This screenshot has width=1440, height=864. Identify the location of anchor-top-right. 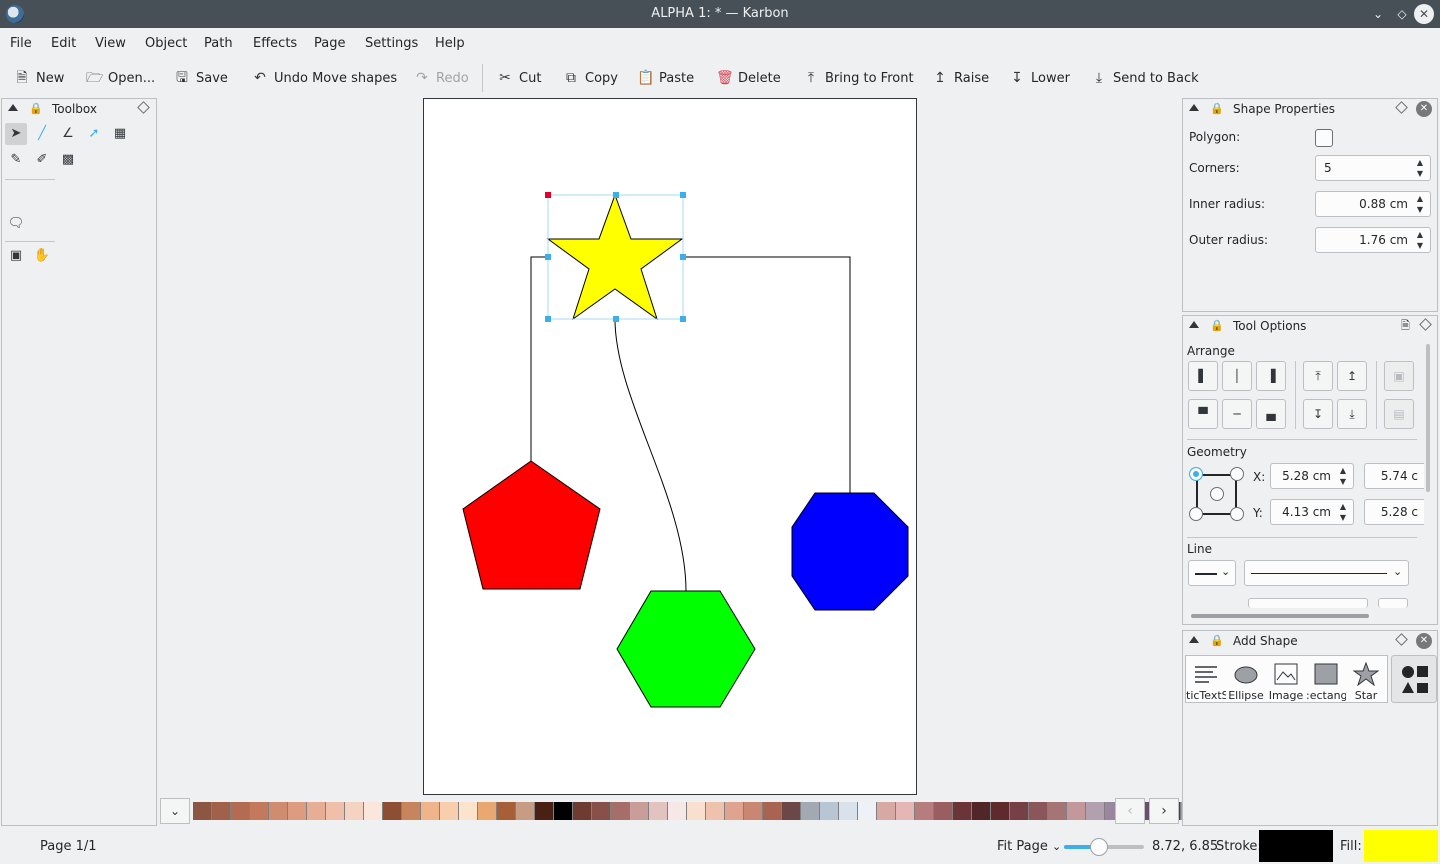
(1237, 474).